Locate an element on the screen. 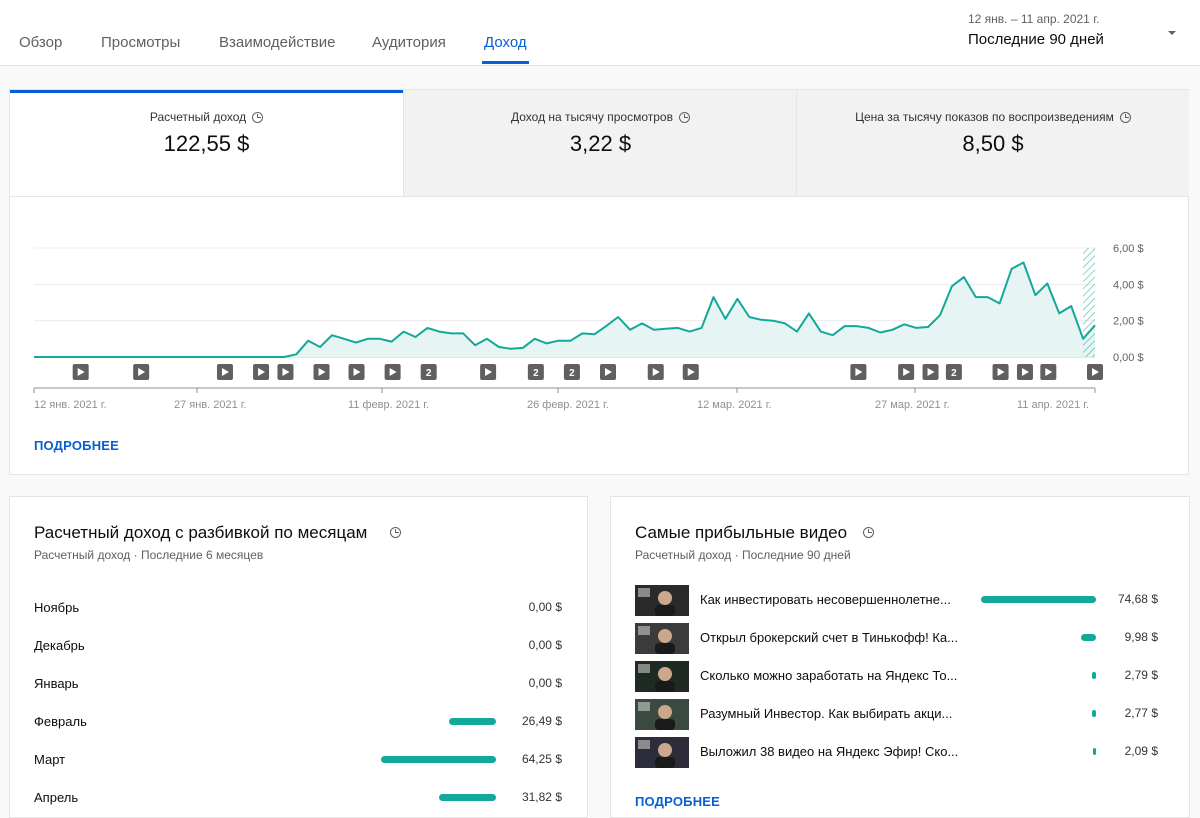  y-tick-label: 0,00 $ is located at coordinates (1128, 358).